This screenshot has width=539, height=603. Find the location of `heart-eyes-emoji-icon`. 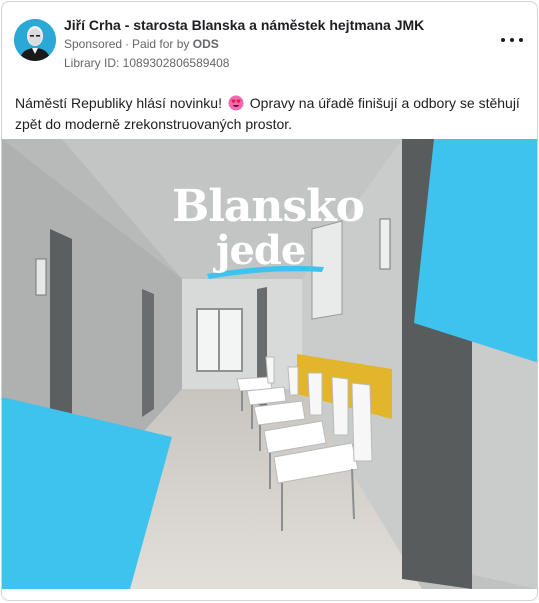

heart-eyes-emoji-icon is located at coordinates (236, 103).